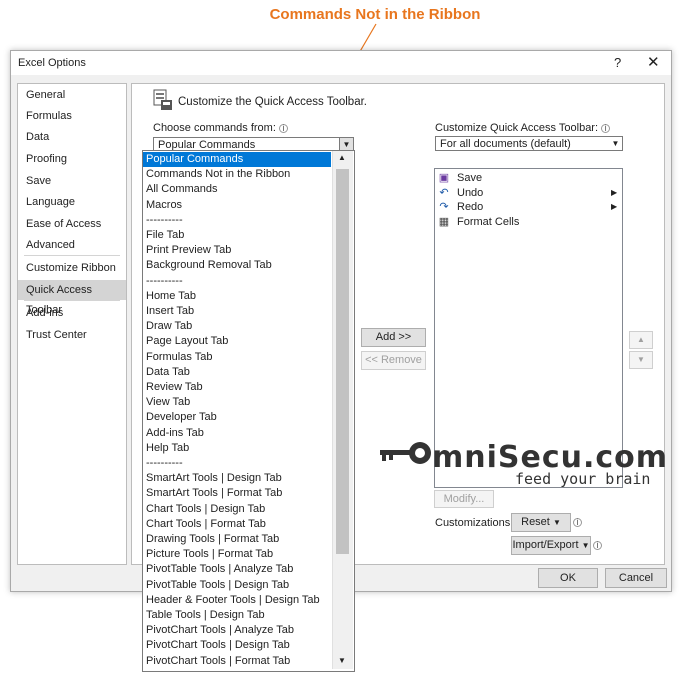 The width and height of the screenshot is (680, 685). What do you see at coordinates (237, 448) in the screenshot?
I see `dropdown-option: Help Tab` at bounding box center [237, 448].